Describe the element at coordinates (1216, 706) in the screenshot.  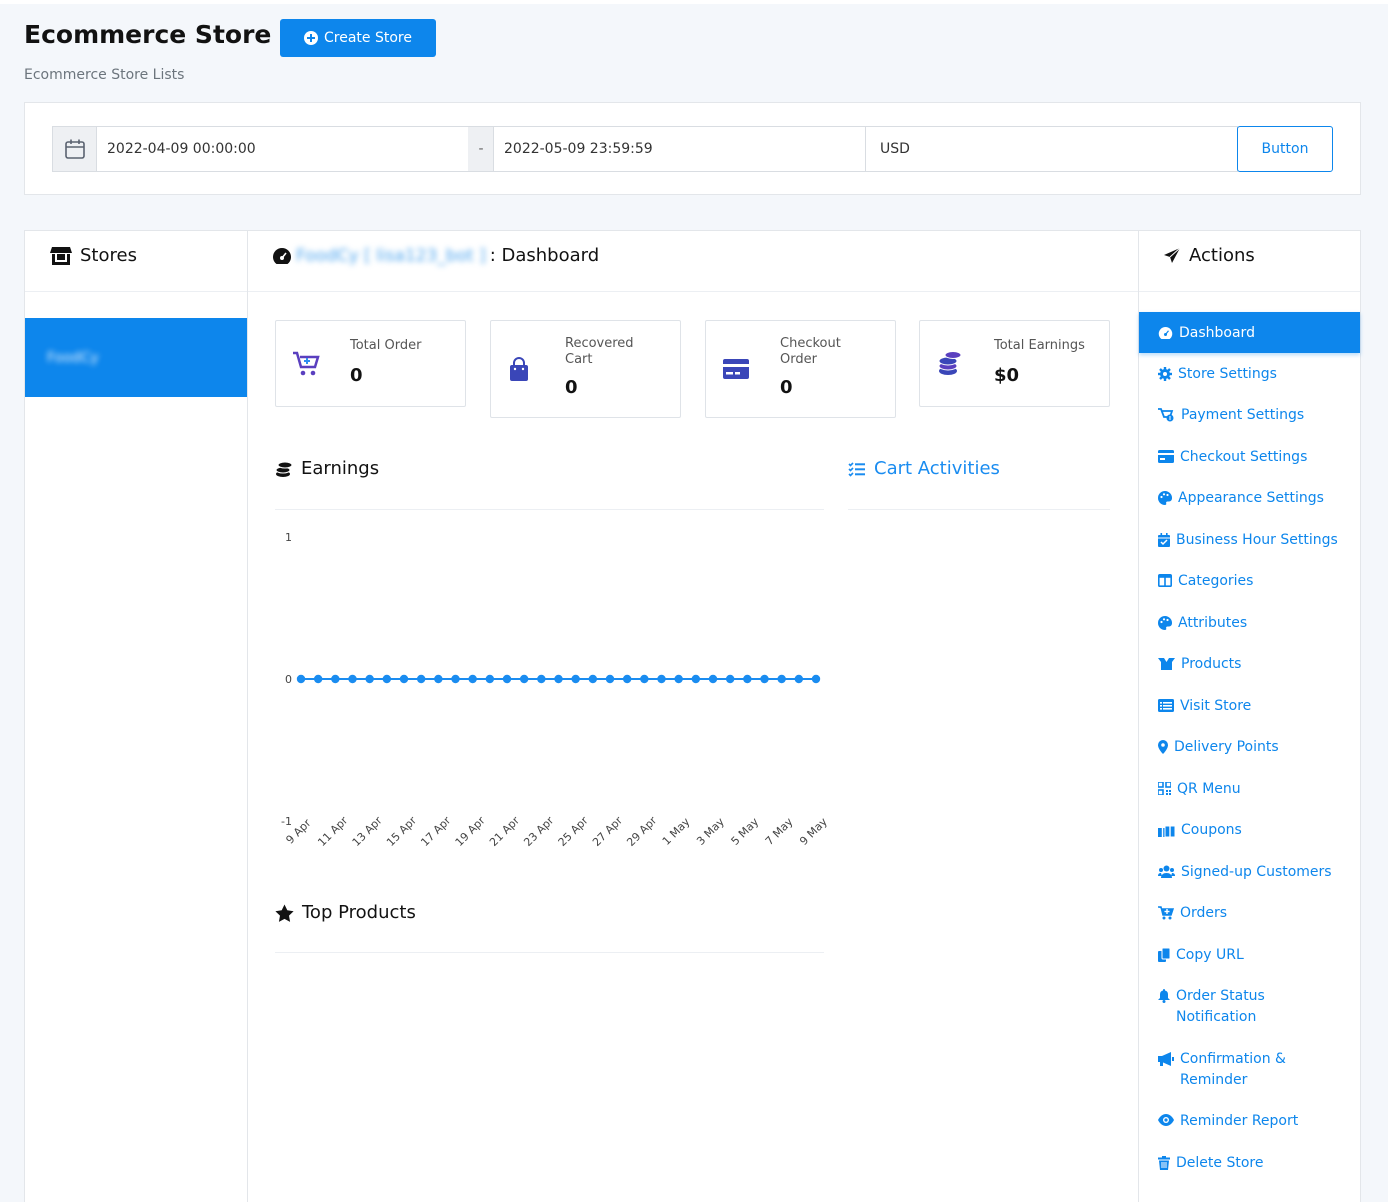
I see `action-label: Visit Store` at that location.